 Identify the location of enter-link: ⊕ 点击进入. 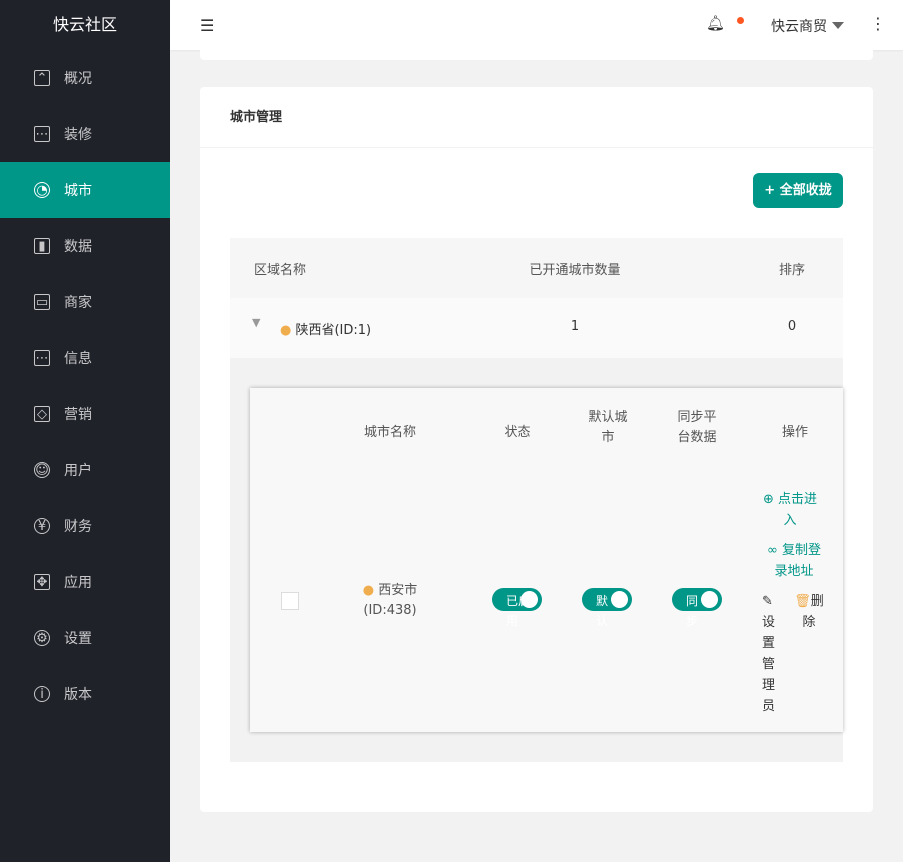
(790, 510).